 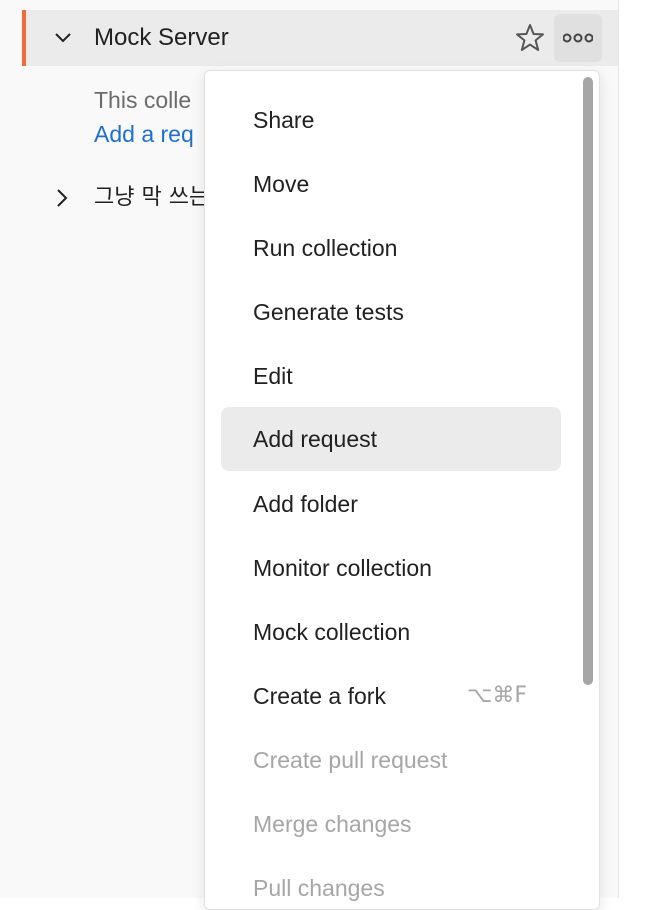 I want to click on menu-item-label: Create pull request, so click(x=350, y=760).